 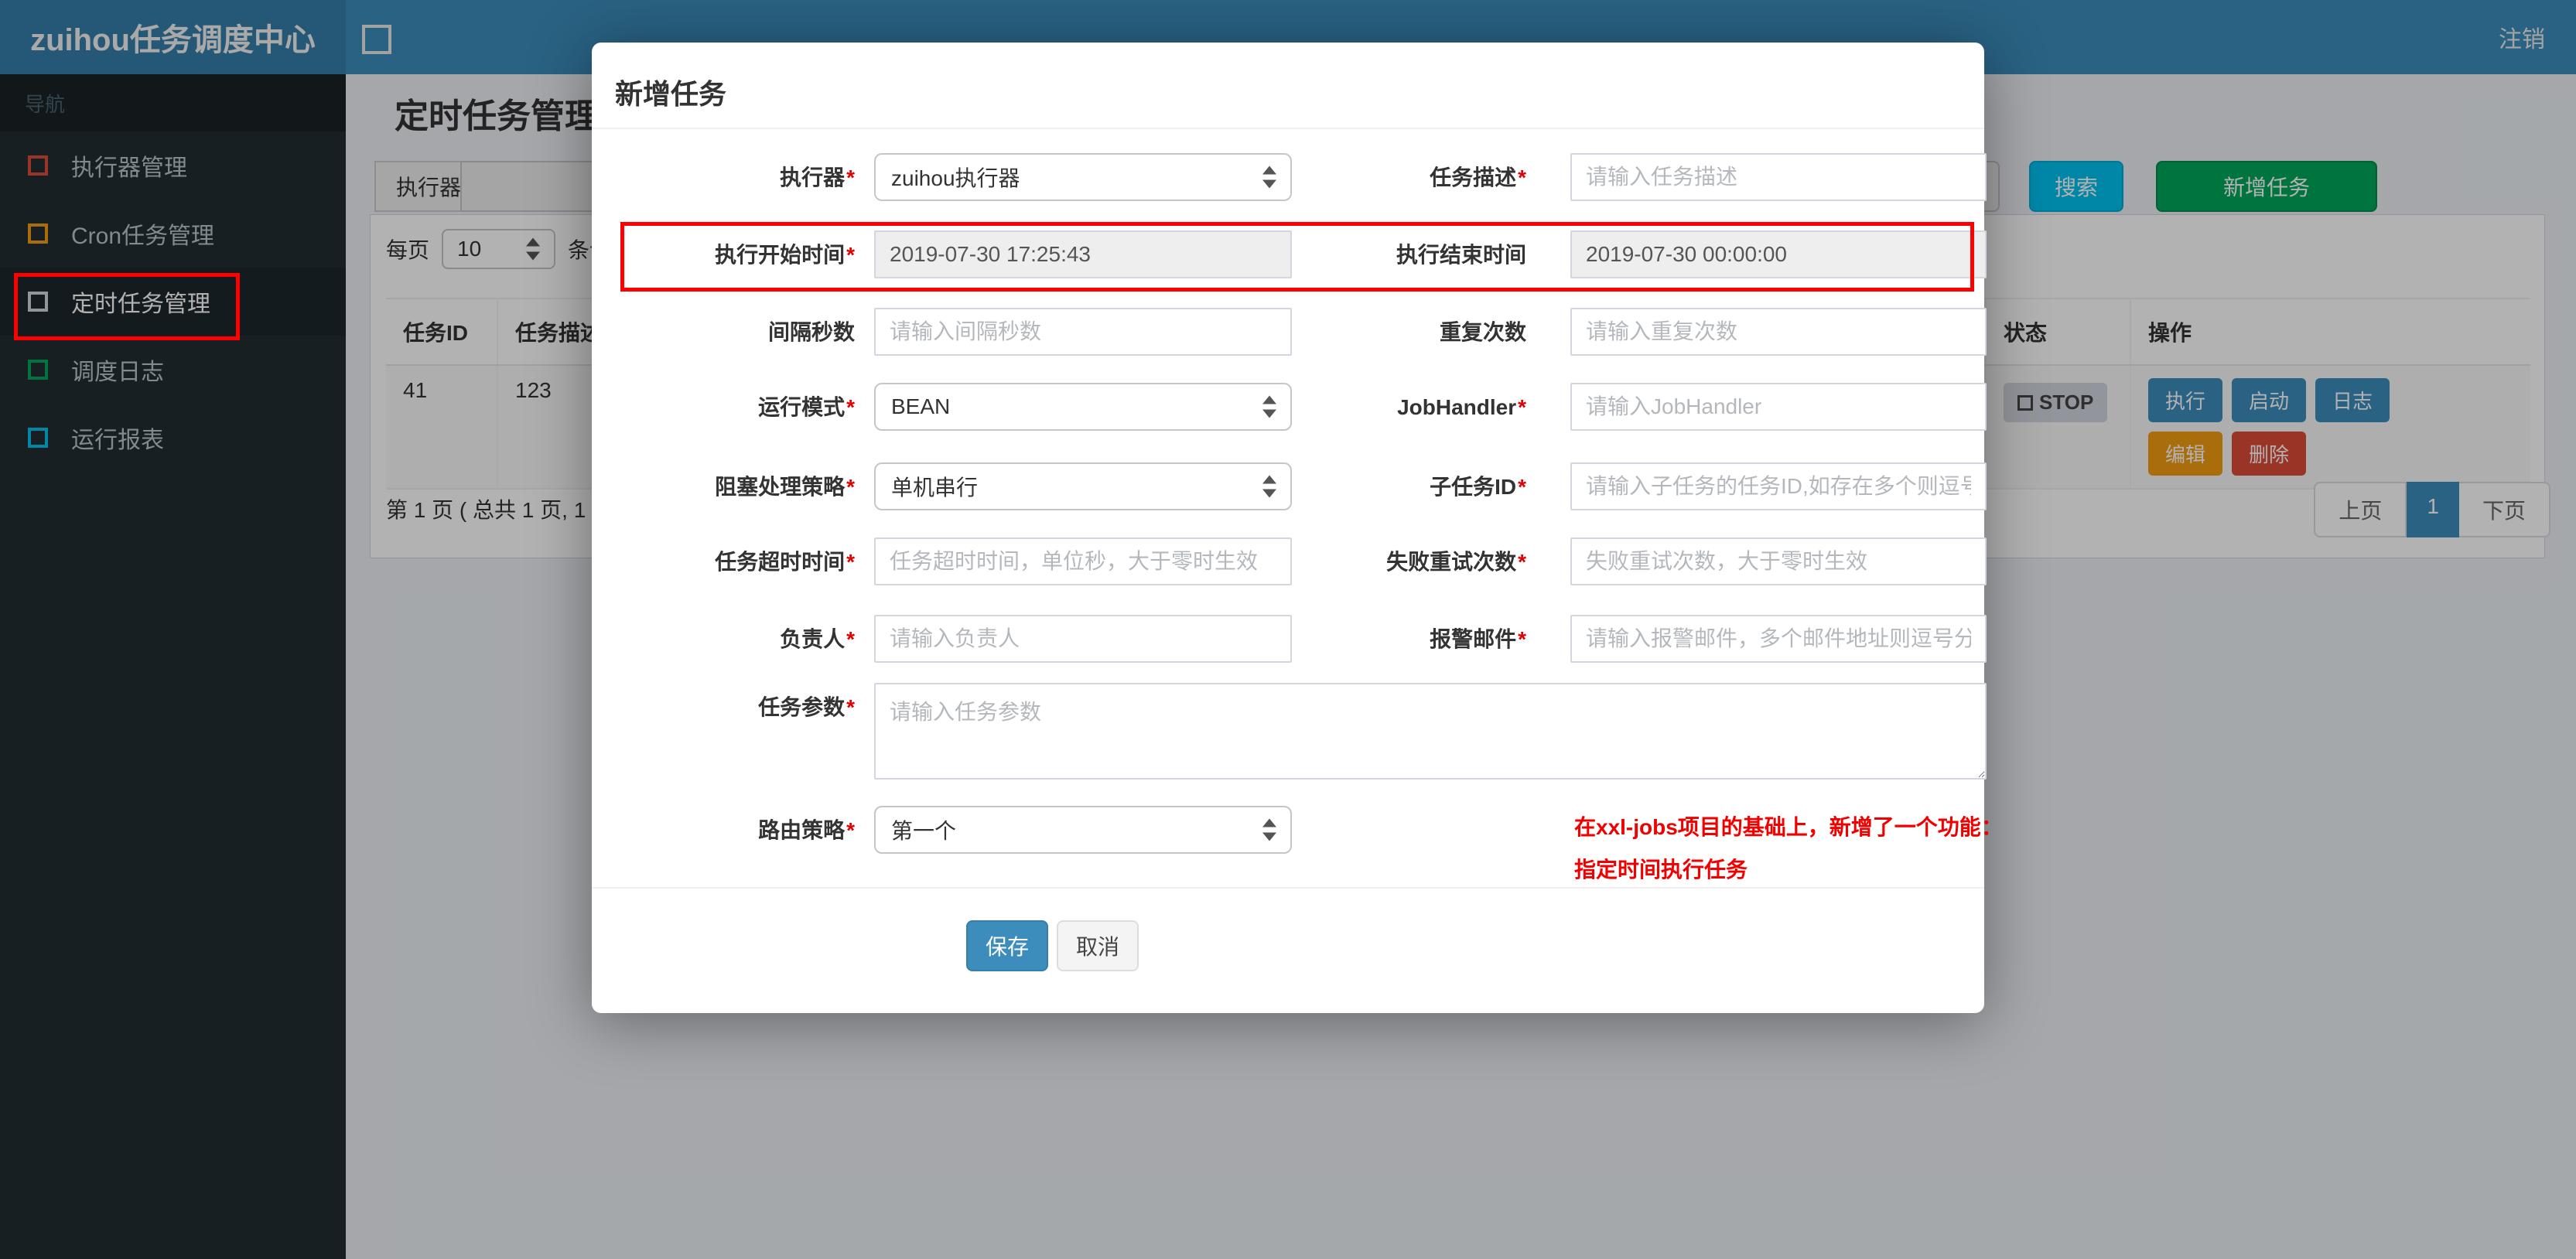 I want to click on fail-retry-input, so click(x=1778, y=561).